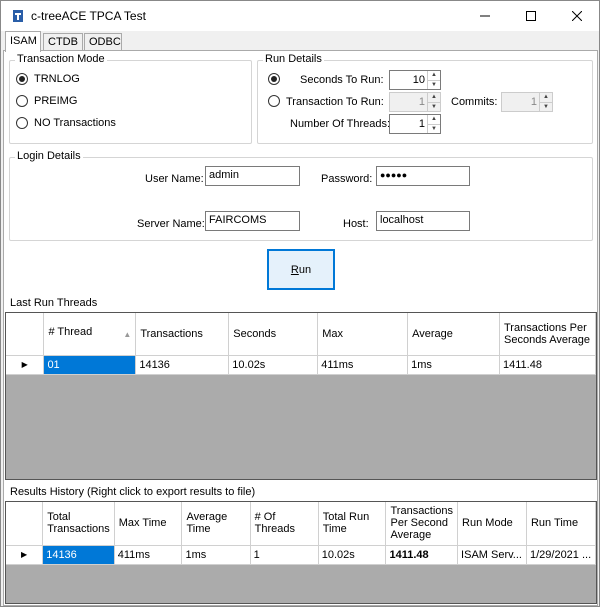 Image resolution: width=600 pixels, height=607 pixels. What do you see at coordinates (423, 176) in the screenshot?
I see `password-field: ●●●●●` at bounding box center [423, 176].